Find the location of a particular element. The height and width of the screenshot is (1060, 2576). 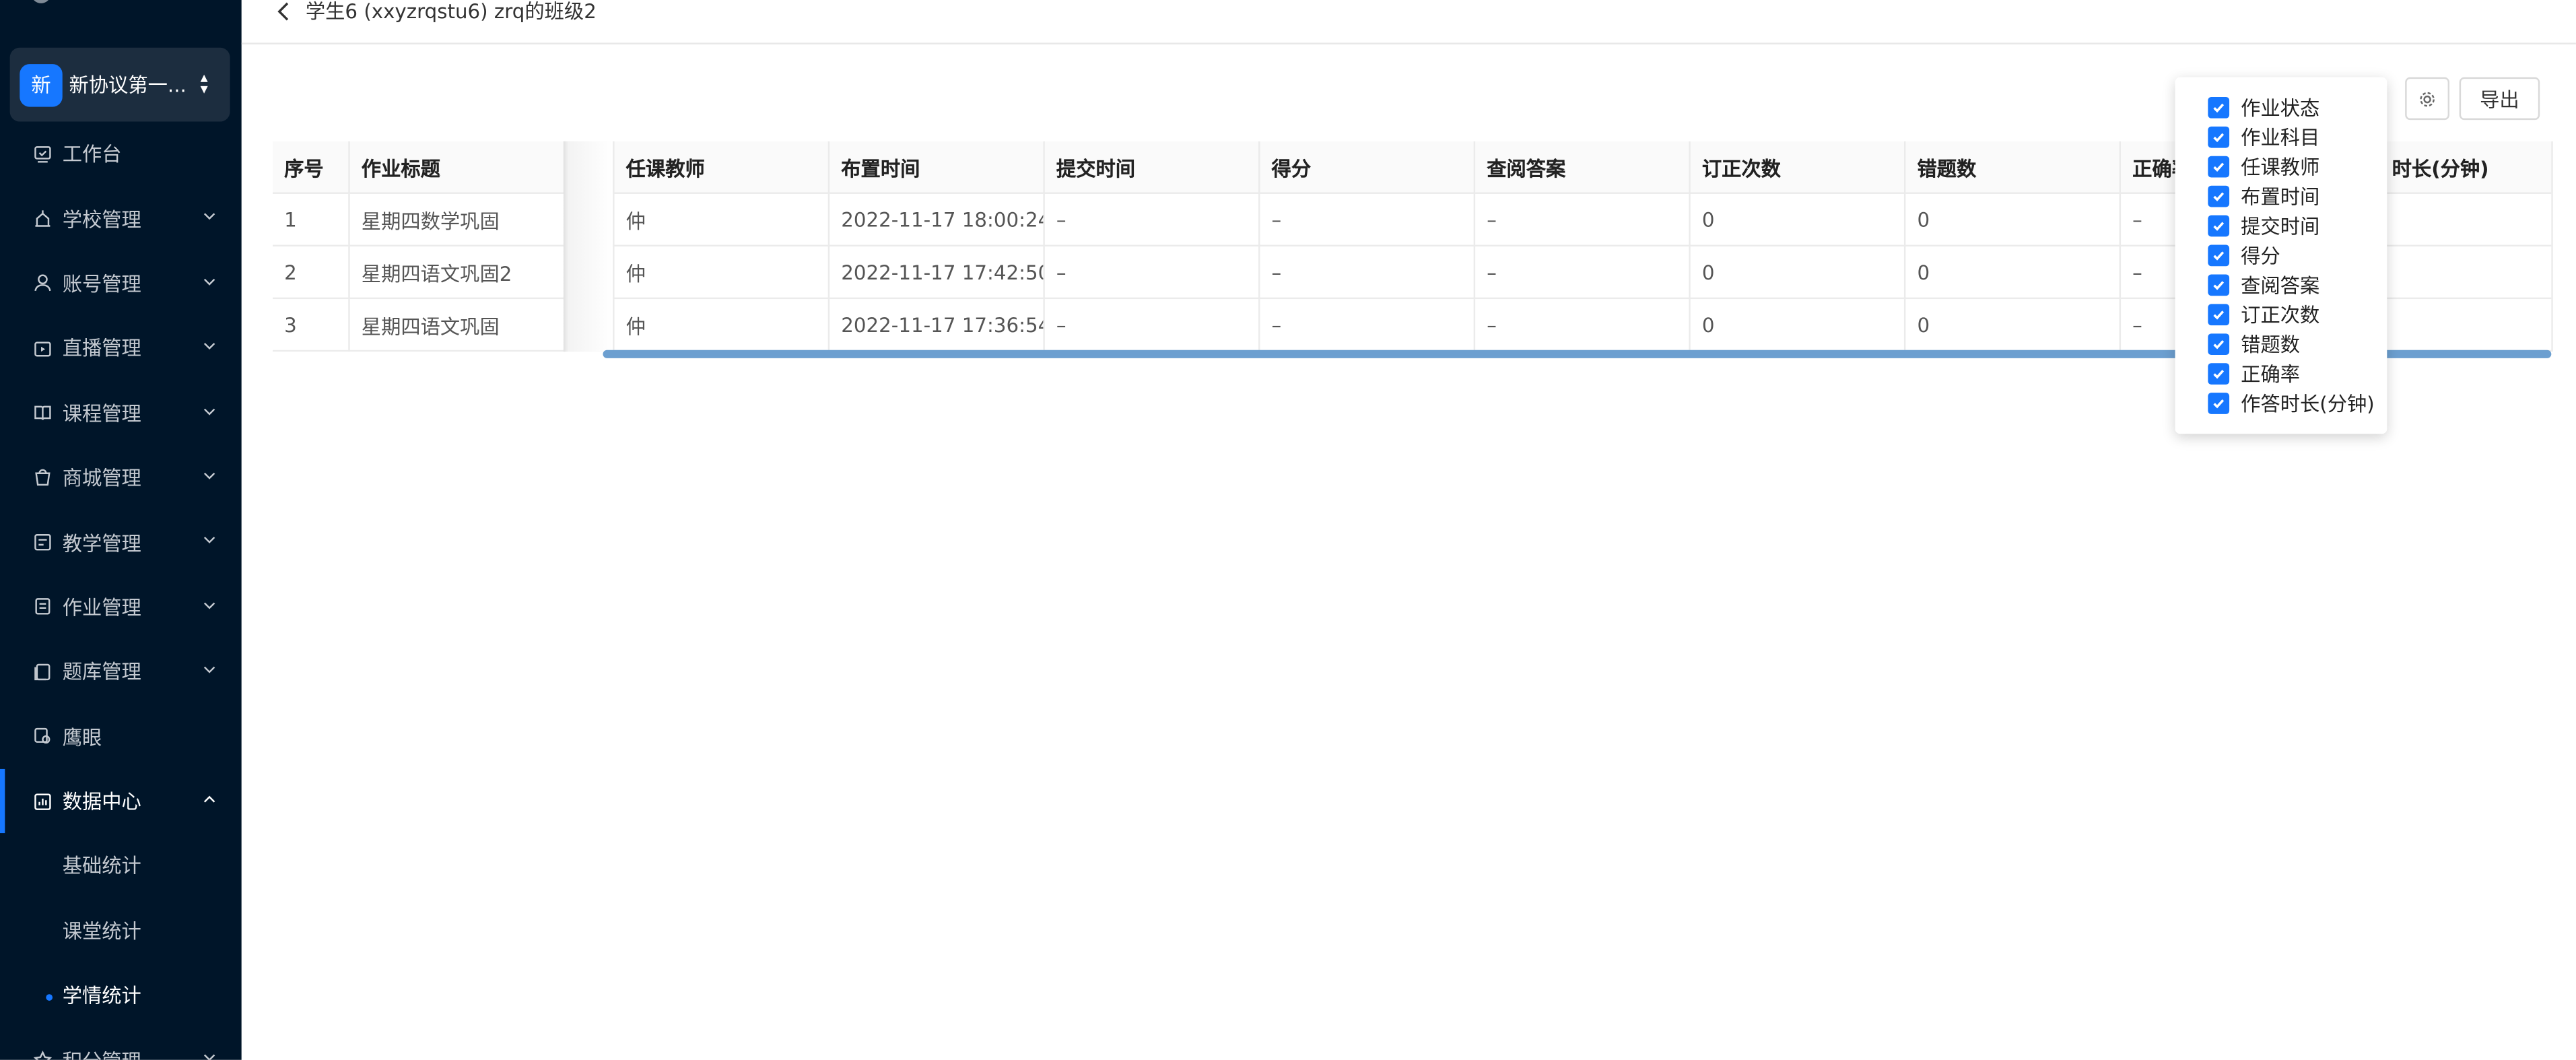

sidebar-item-5: 商城管理 is located at coordinates (121, 477).